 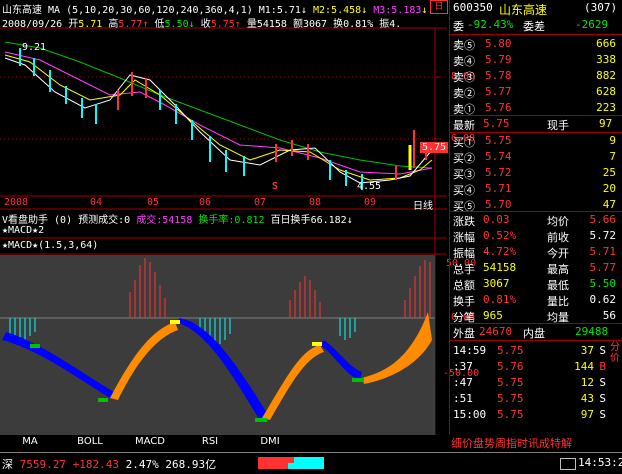 What do you see at coordinates (500, 251) in the screenshot?
I see `stat-value-left: 4.72%` at bounding box center [500, 251].